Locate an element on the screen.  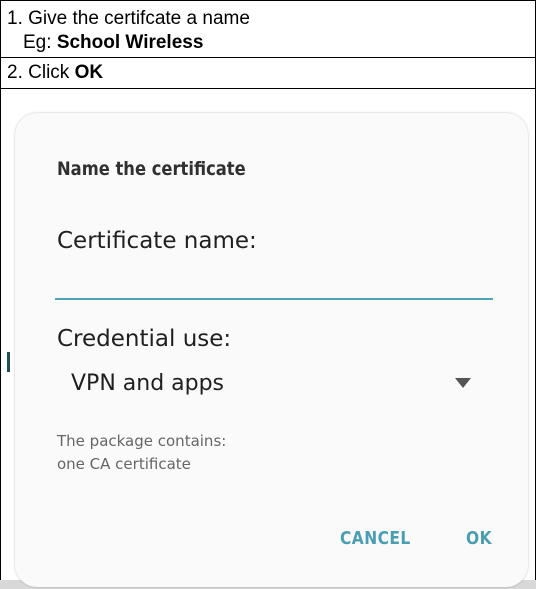
credential-use-value: VPN and apps is located at coordinates (148, 383).